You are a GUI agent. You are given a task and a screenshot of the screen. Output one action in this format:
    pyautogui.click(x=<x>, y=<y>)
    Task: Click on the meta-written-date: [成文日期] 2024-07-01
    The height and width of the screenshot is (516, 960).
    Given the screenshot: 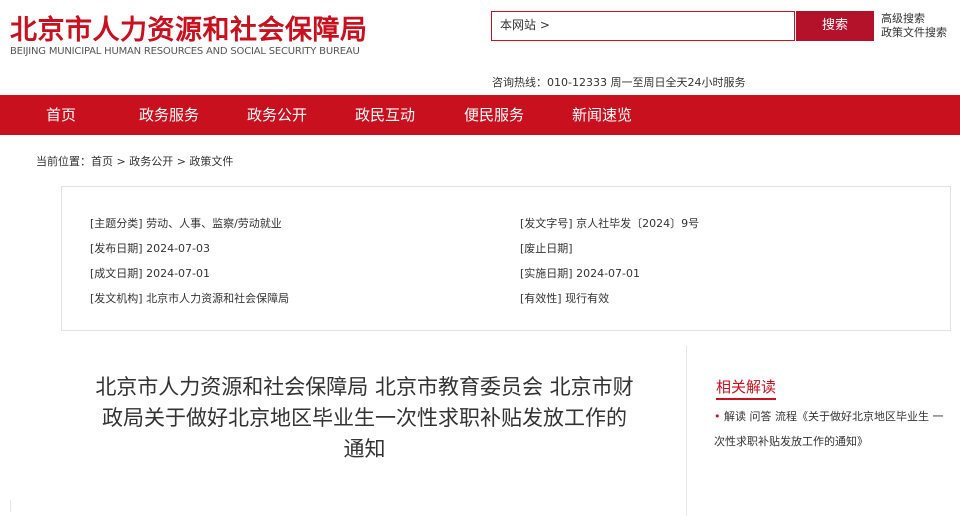 What is the action you would take?
    pyautogui.click(x=150, y=273)
    